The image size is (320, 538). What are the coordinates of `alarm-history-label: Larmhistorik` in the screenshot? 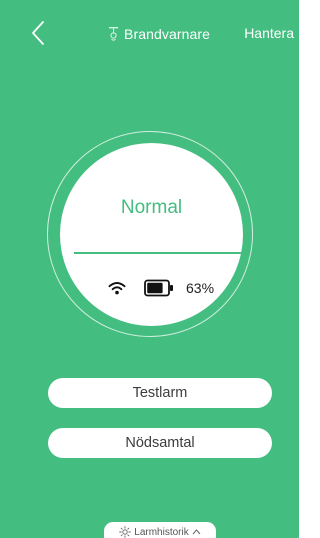 It's located at (161, 532).